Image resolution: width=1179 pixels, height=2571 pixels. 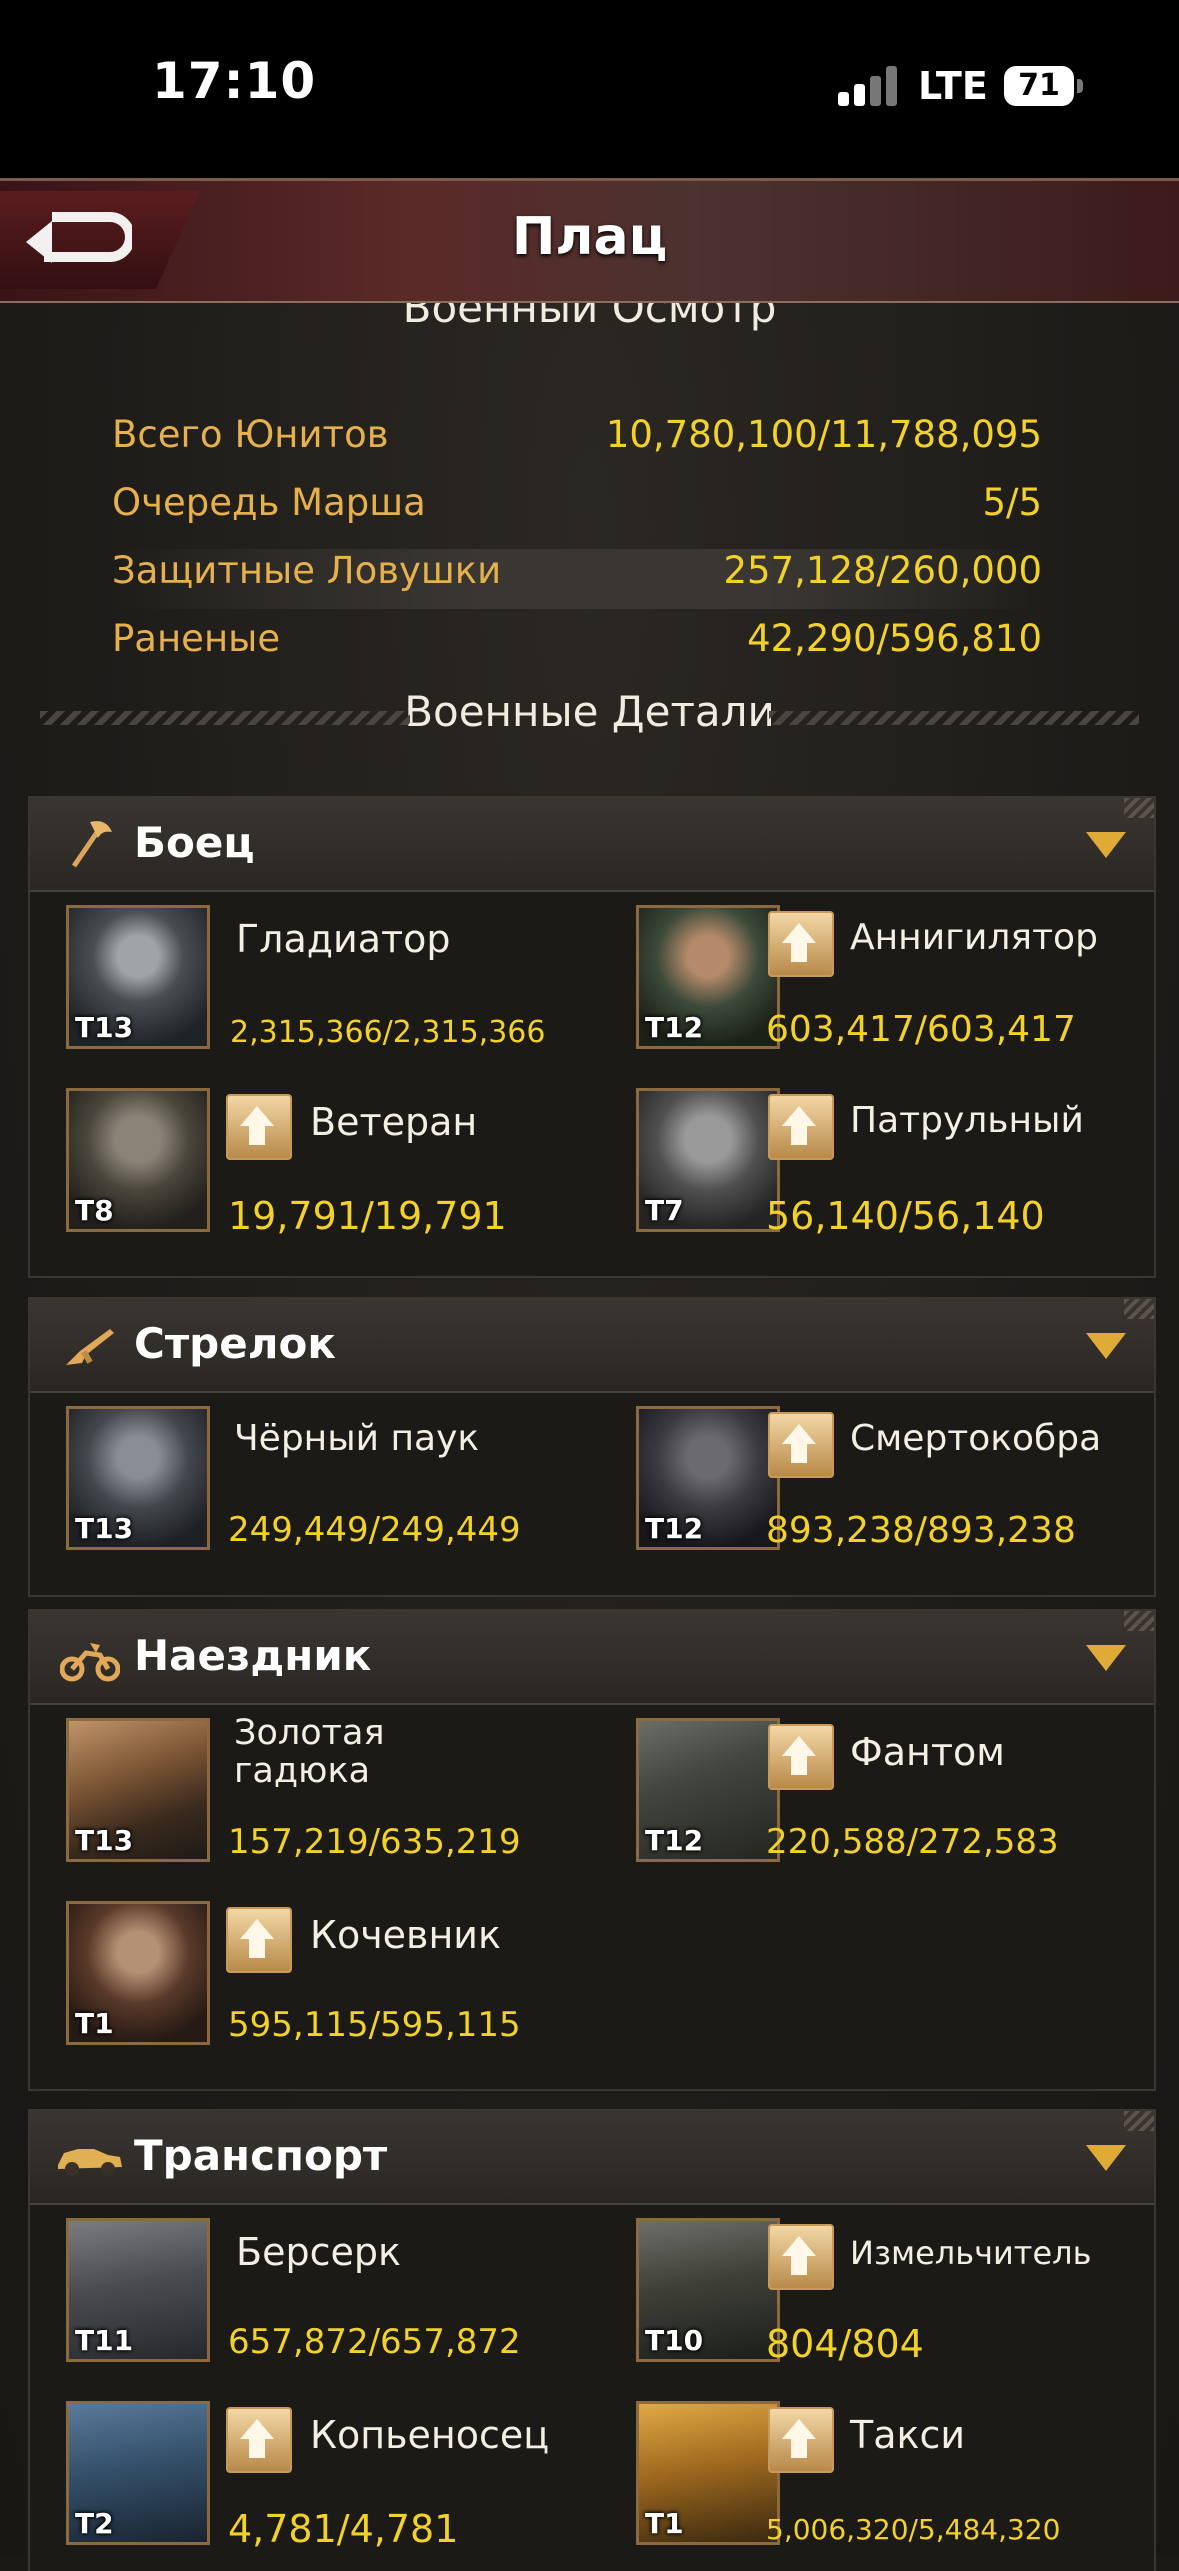 I want to click on unit-card: T13 Чёрный паук 249,449/249,449, so click(x=300, y=1481).